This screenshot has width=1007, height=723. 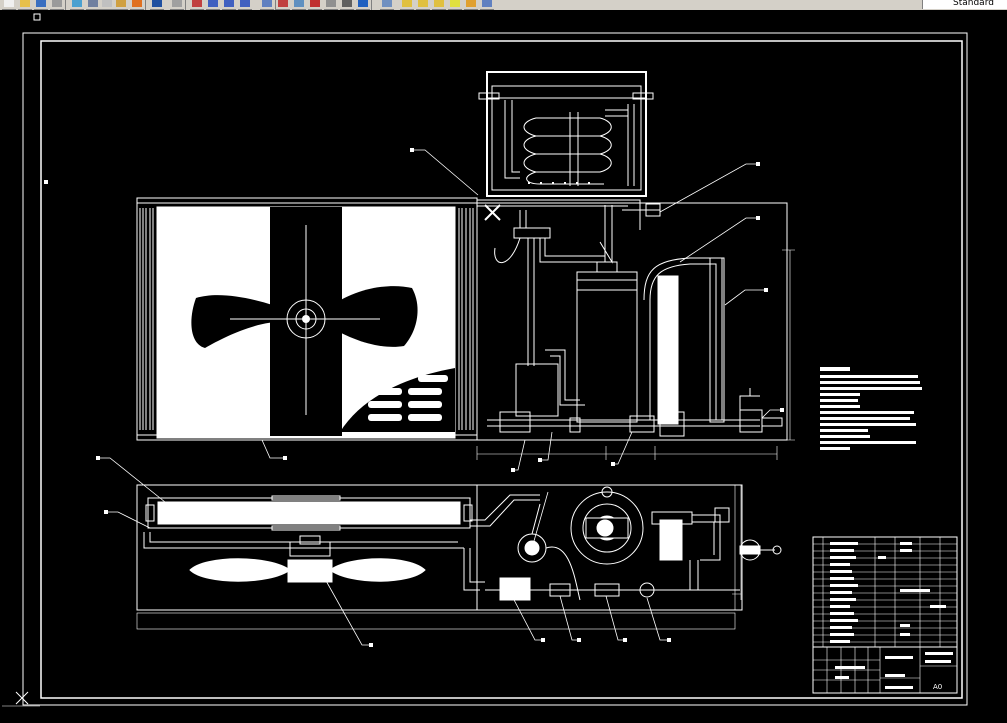 I want to click on new-icon, so click(x=9, y=5).